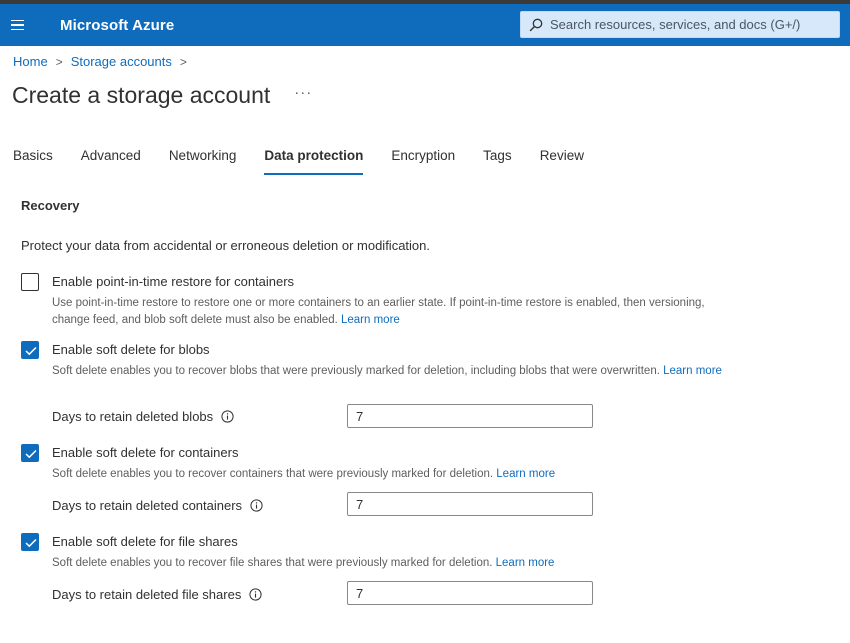  I want to click on section-title-recovery: Recovery, so click(50, 205).